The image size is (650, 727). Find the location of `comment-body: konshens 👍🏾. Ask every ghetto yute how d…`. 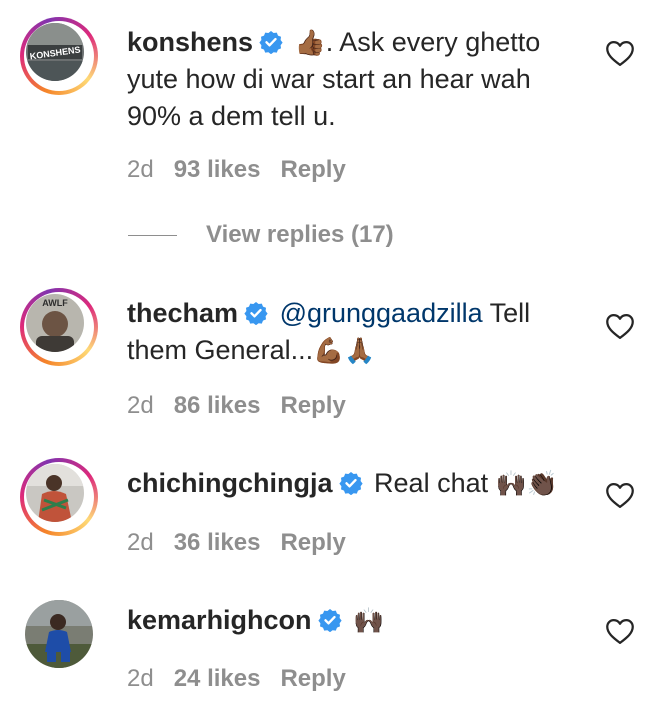

comment-body: konshens 👍🏾. Ask every ghetto yute how d… is located at coordinates (357, 79).